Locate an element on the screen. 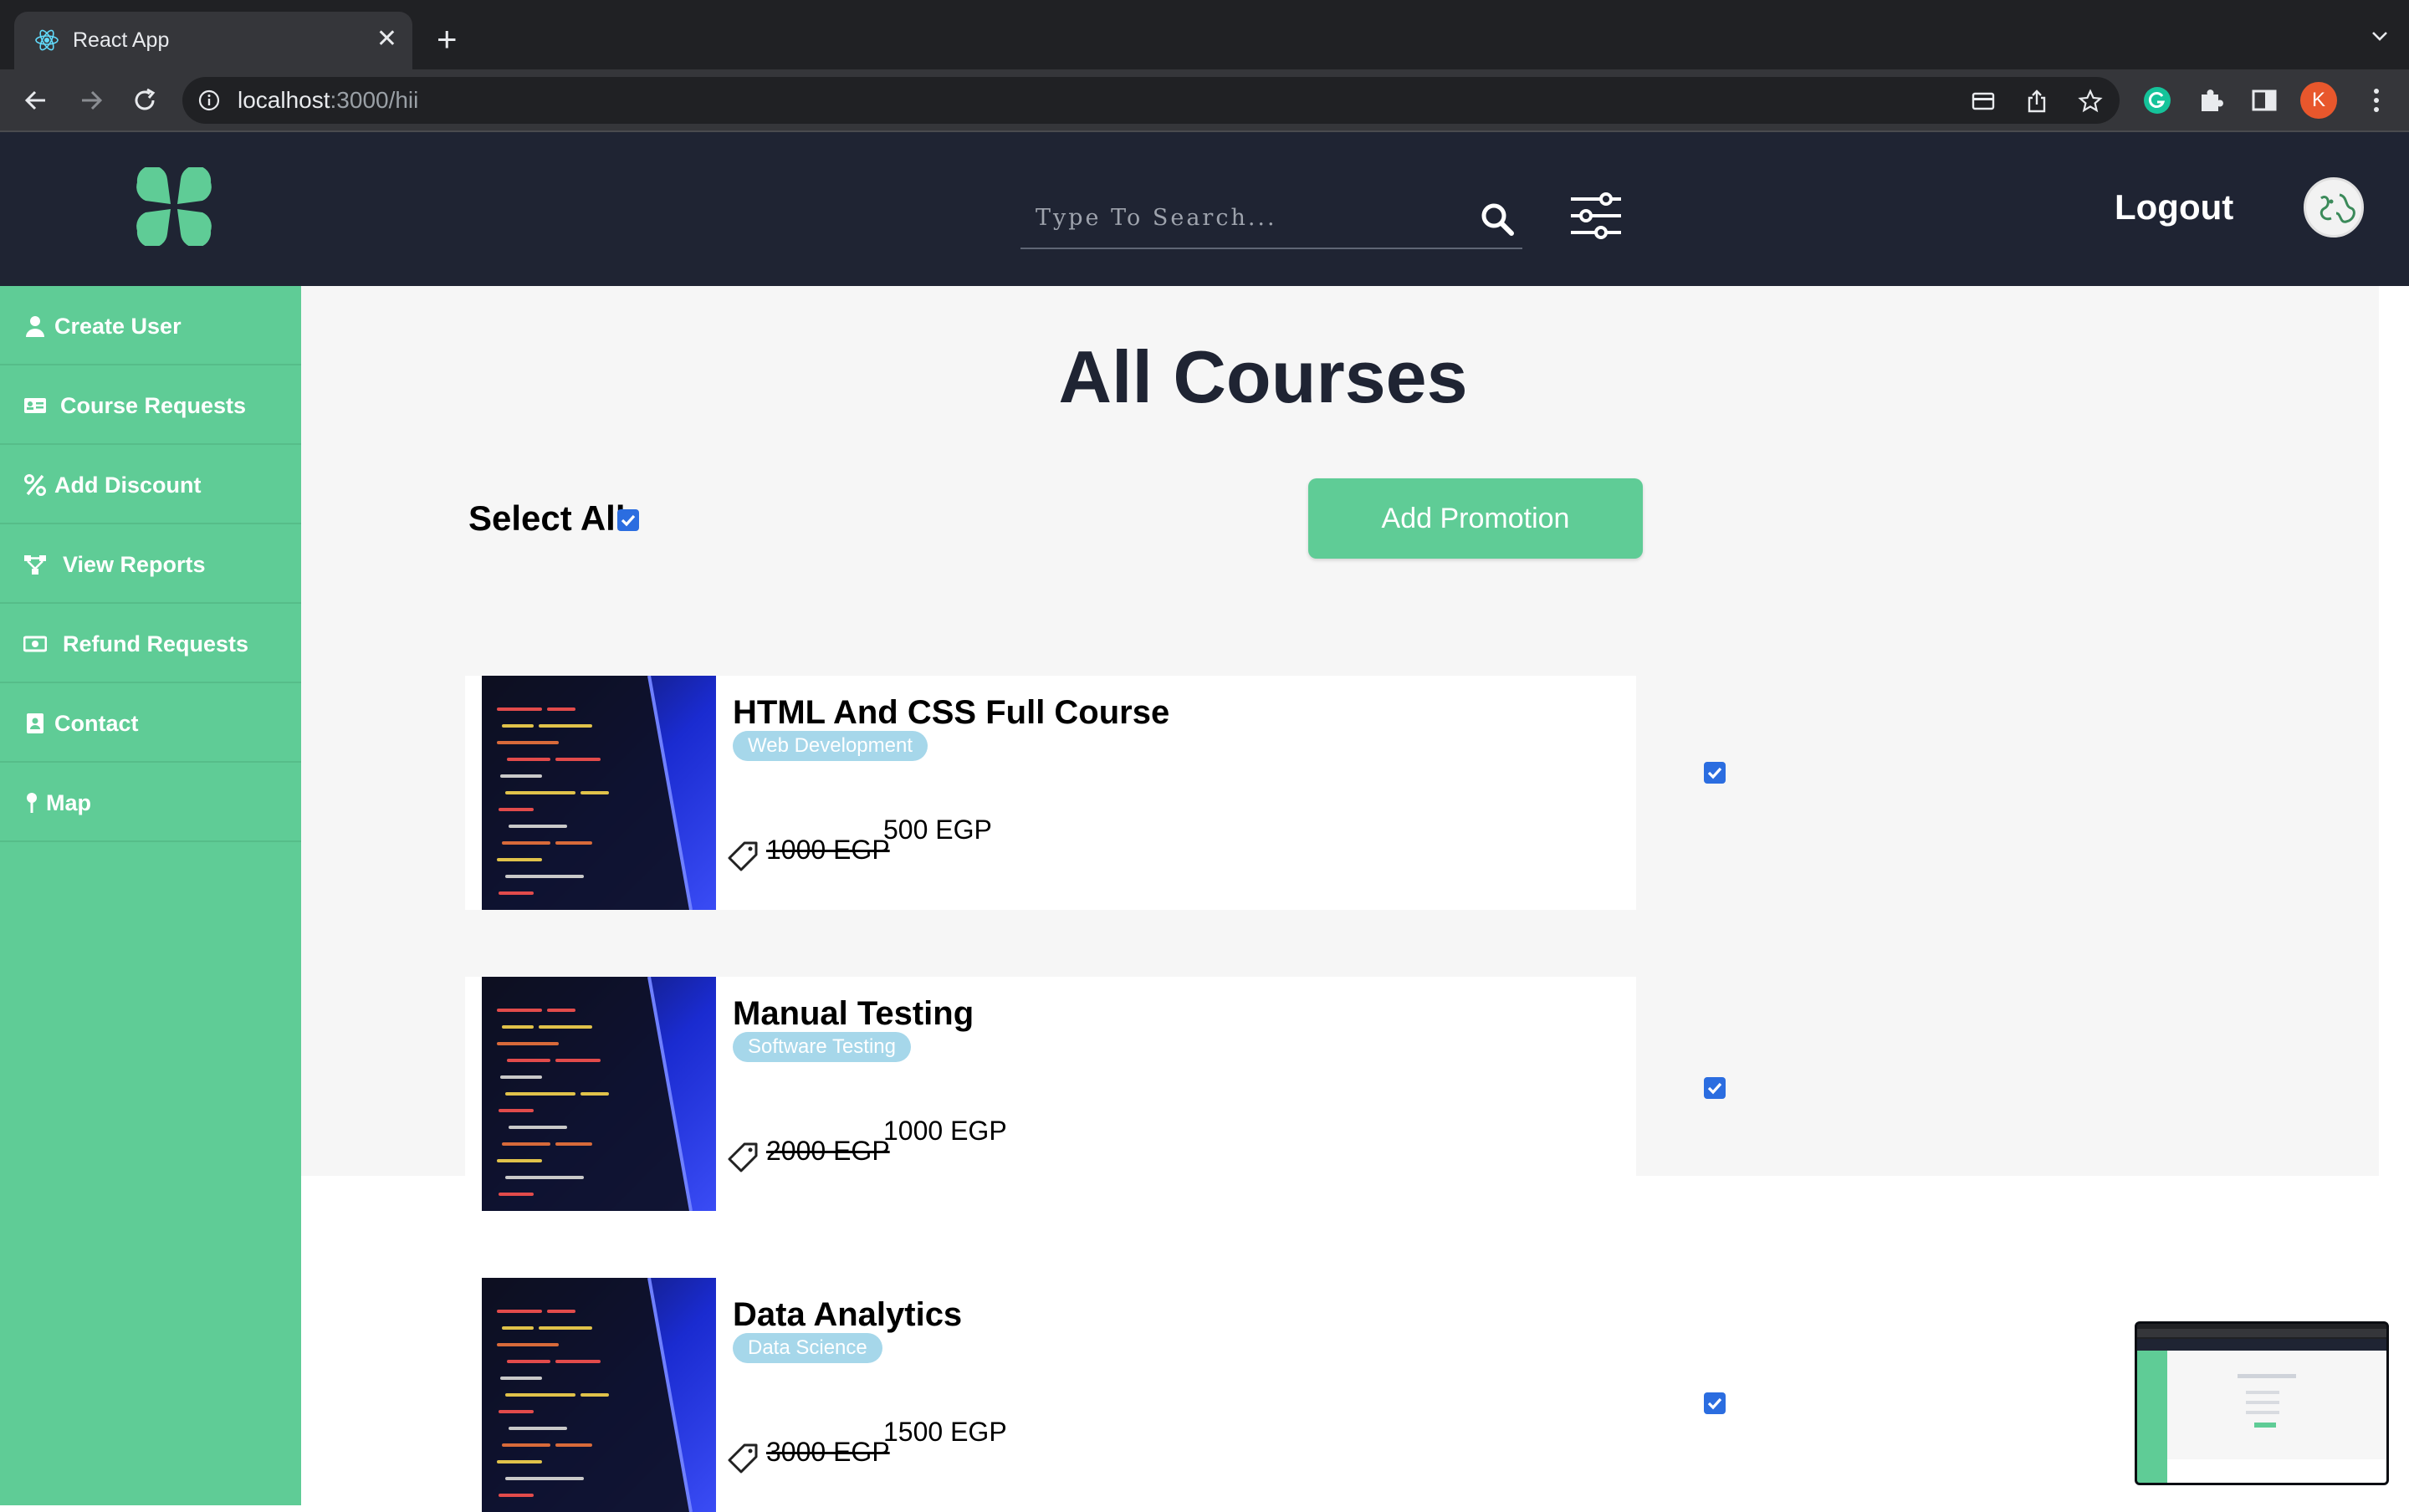 Image resolution: width=2409 pixels, height=1512 pixels. sidebar-item-map: Map is located at coordinates (150, 802).